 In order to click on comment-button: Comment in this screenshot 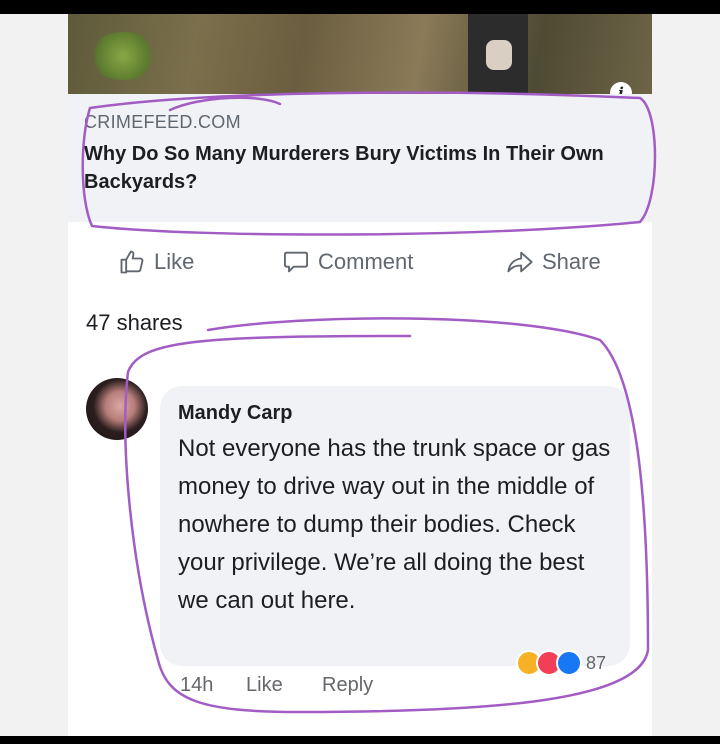, I will do `click(347, 262)`.